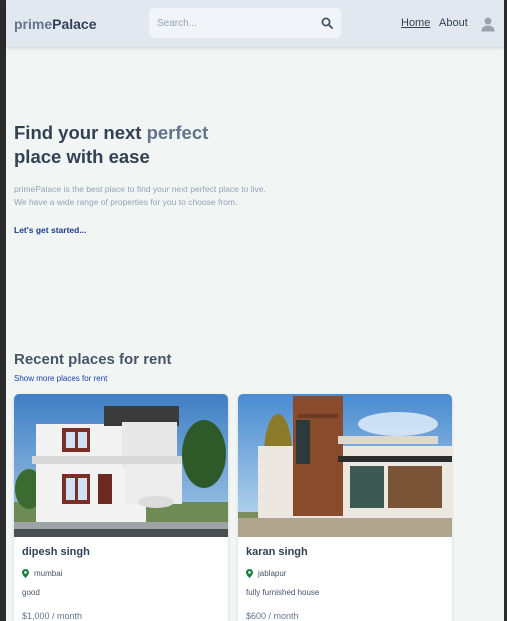  What do you see at coordinates (111, 145) in the screenshot?
I see `hero-title: Find your next perfect place with ease` at bounding box center [111, 145].